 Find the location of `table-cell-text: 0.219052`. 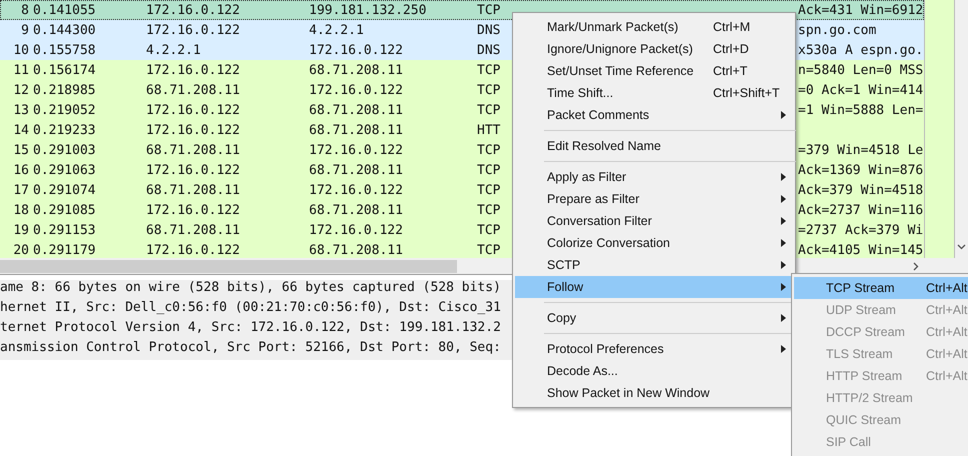

table-cell-text: 0.219052 is located at coordinates (64, 110).